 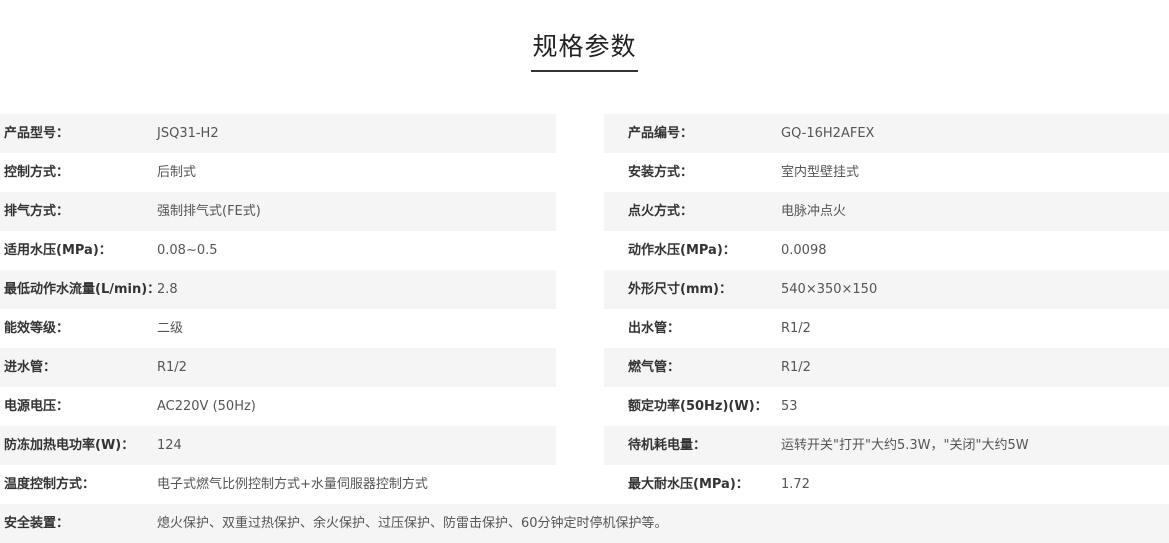 I want to click on spec-label: 防冻加热电功率(W)：, so click(x=69, y=445).